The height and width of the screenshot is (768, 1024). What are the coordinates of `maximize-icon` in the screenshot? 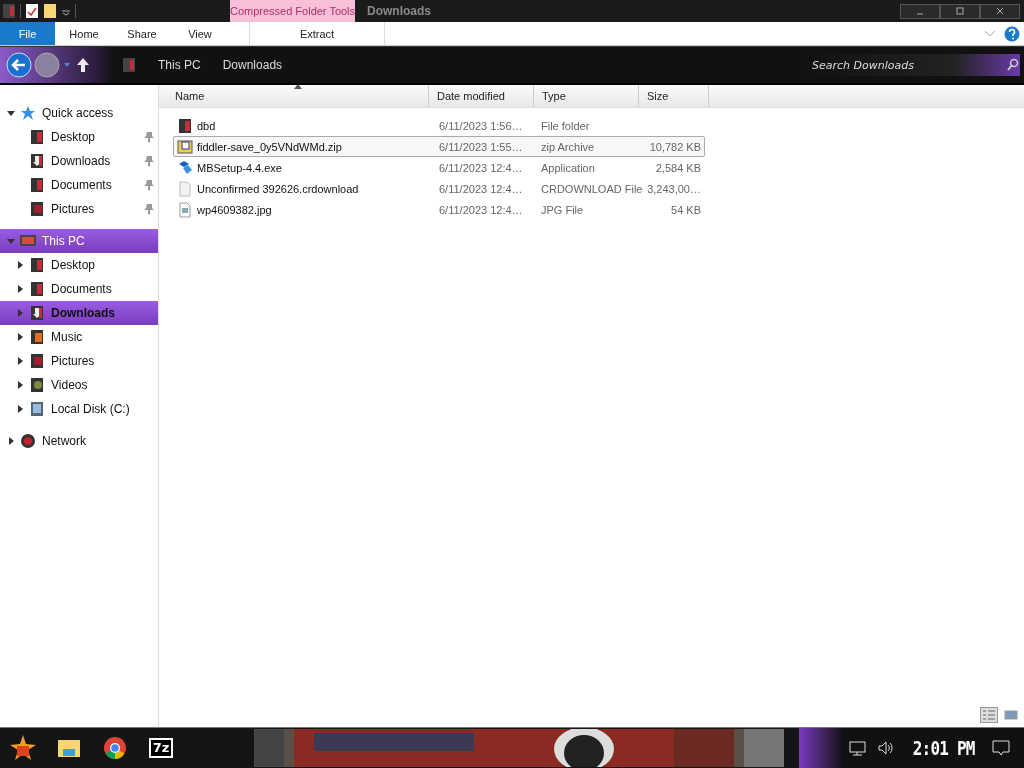 It's located at (960, 11).